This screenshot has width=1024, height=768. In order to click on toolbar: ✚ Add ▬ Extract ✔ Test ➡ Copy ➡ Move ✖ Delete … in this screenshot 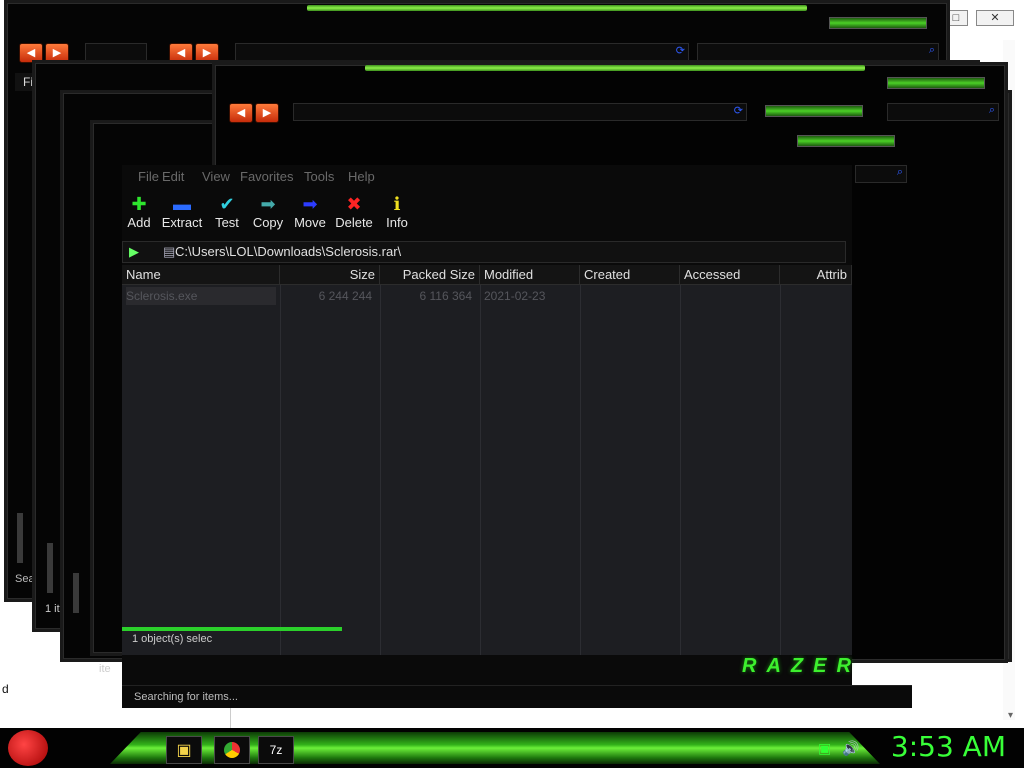, I will do `click(487, 214)`.